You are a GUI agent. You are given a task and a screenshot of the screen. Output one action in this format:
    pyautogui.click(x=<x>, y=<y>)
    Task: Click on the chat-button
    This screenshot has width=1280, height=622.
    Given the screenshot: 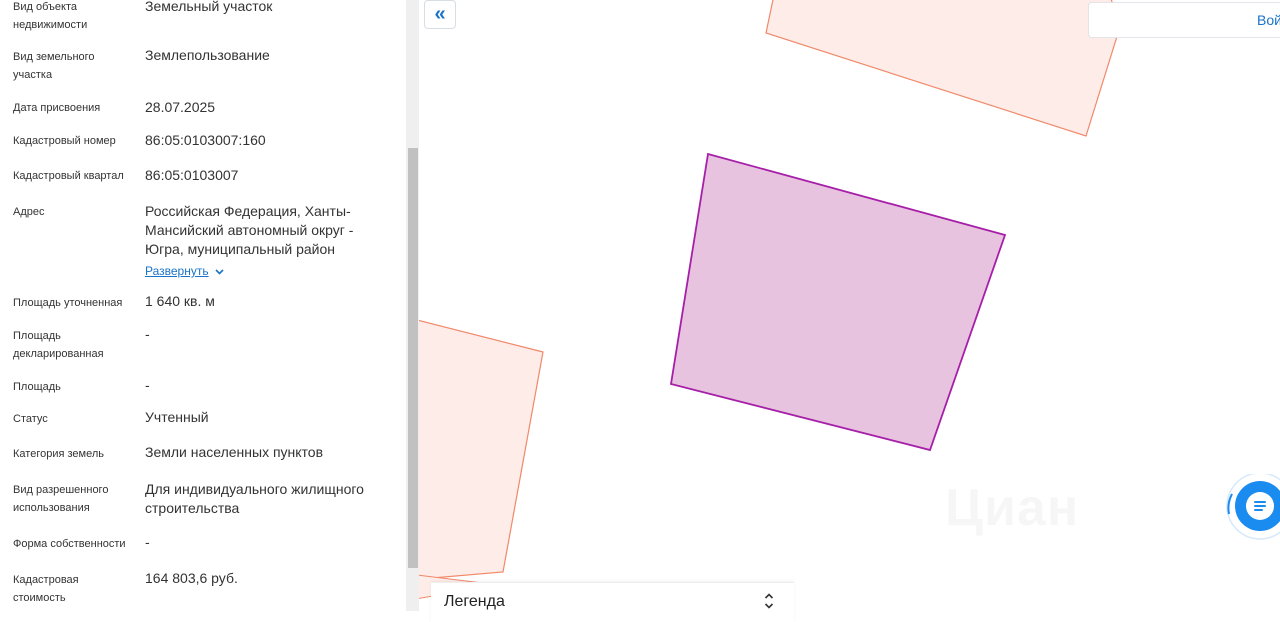 What is the action you would take?
    pyautogui.click(x=1252, y=506)
    